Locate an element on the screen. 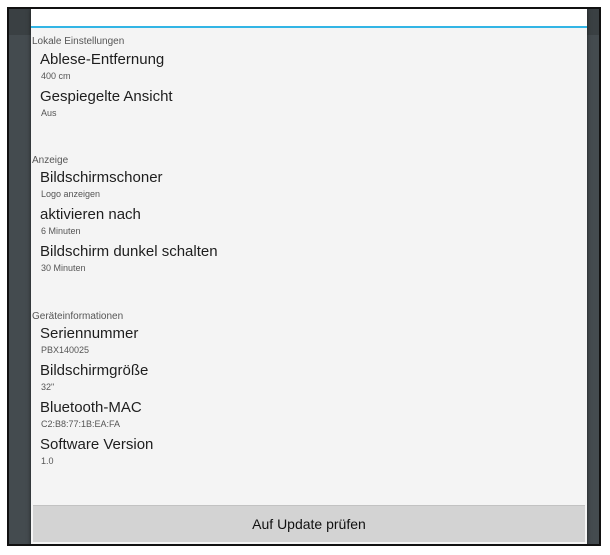 The width and height of the screenshot is (610, 555). setting-screen-size: Bildschirmgröße 32" is located at coordinates (301, 377).